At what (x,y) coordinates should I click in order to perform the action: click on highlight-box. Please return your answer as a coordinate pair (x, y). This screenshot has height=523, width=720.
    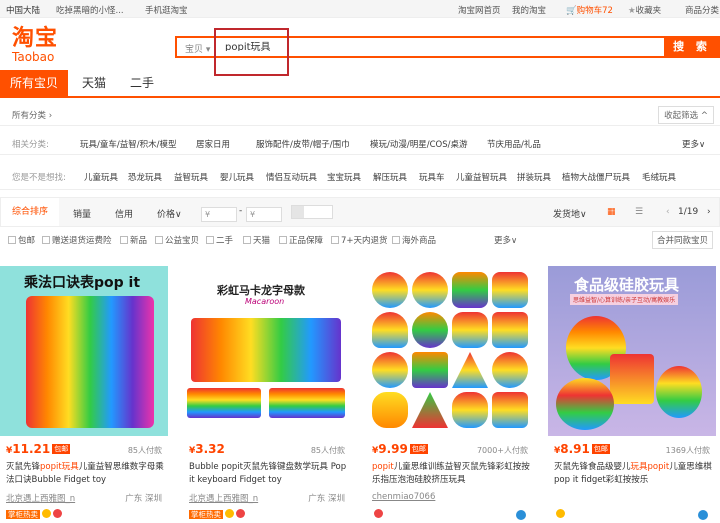
    Looking at the image, I should click on (251, 52).